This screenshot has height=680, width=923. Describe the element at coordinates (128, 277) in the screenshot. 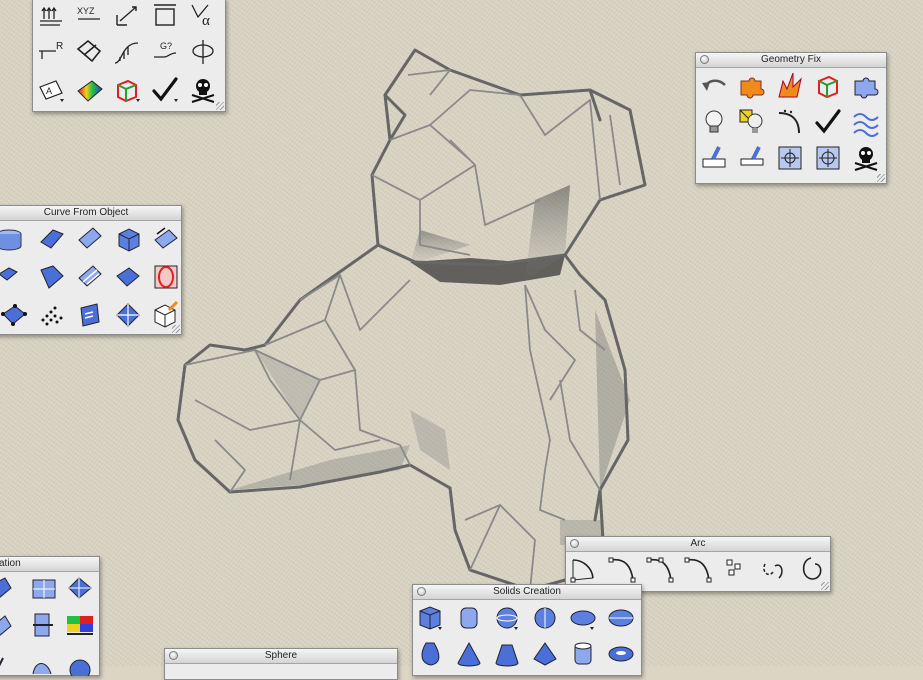

I see `contour-icon` at that location.